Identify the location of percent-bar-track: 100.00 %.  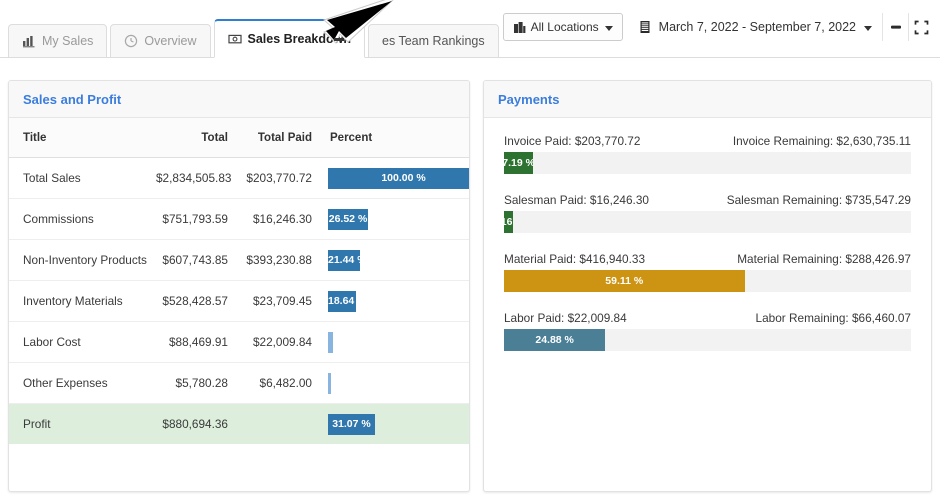
(398, 178).